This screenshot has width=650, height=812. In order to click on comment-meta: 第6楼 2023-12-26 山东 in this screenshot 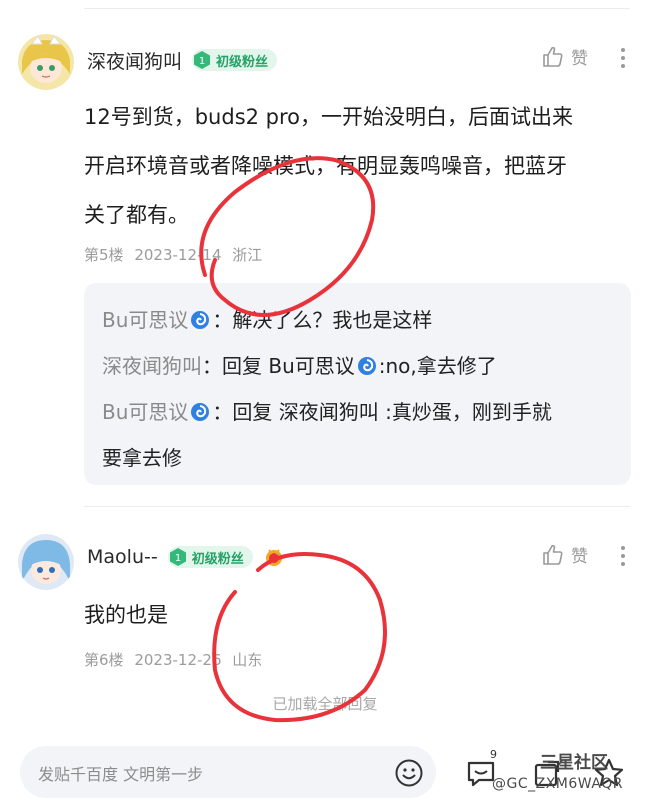, I will do `click(176, 659)`.